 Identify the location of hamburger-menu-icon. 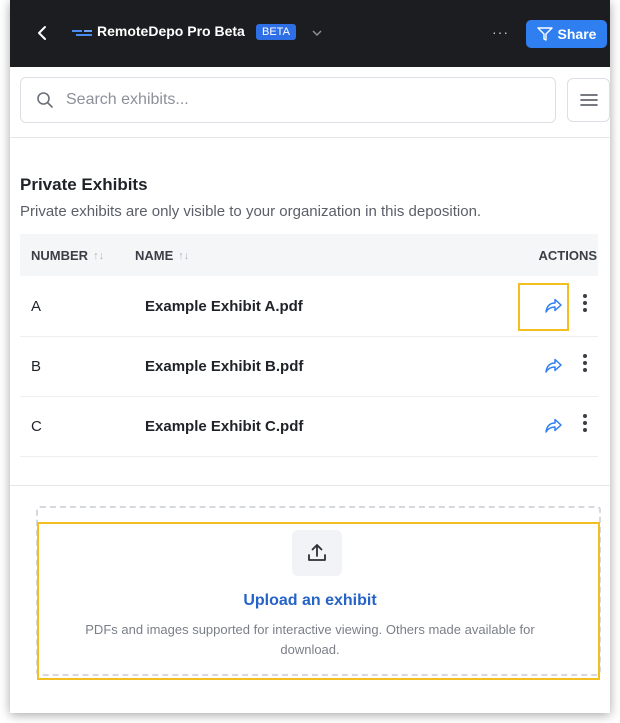
(588, 100).